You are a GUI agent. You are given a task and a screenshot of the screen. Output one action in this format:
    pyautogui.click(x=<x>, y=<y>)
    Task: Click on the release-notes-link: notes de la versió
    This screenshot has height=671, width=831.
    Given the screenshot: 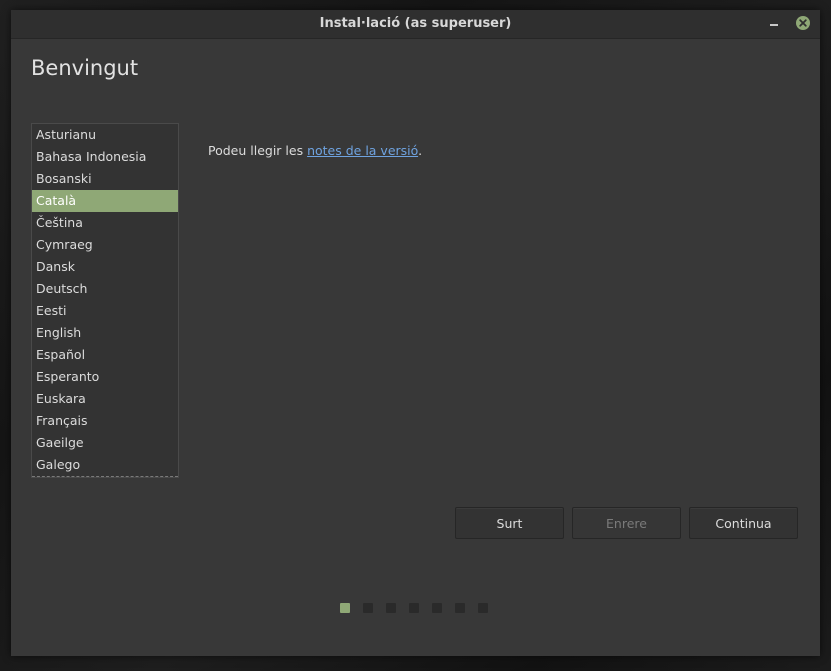 What is the action you would take?
    pyautogui.click(x=362, y=150)
    